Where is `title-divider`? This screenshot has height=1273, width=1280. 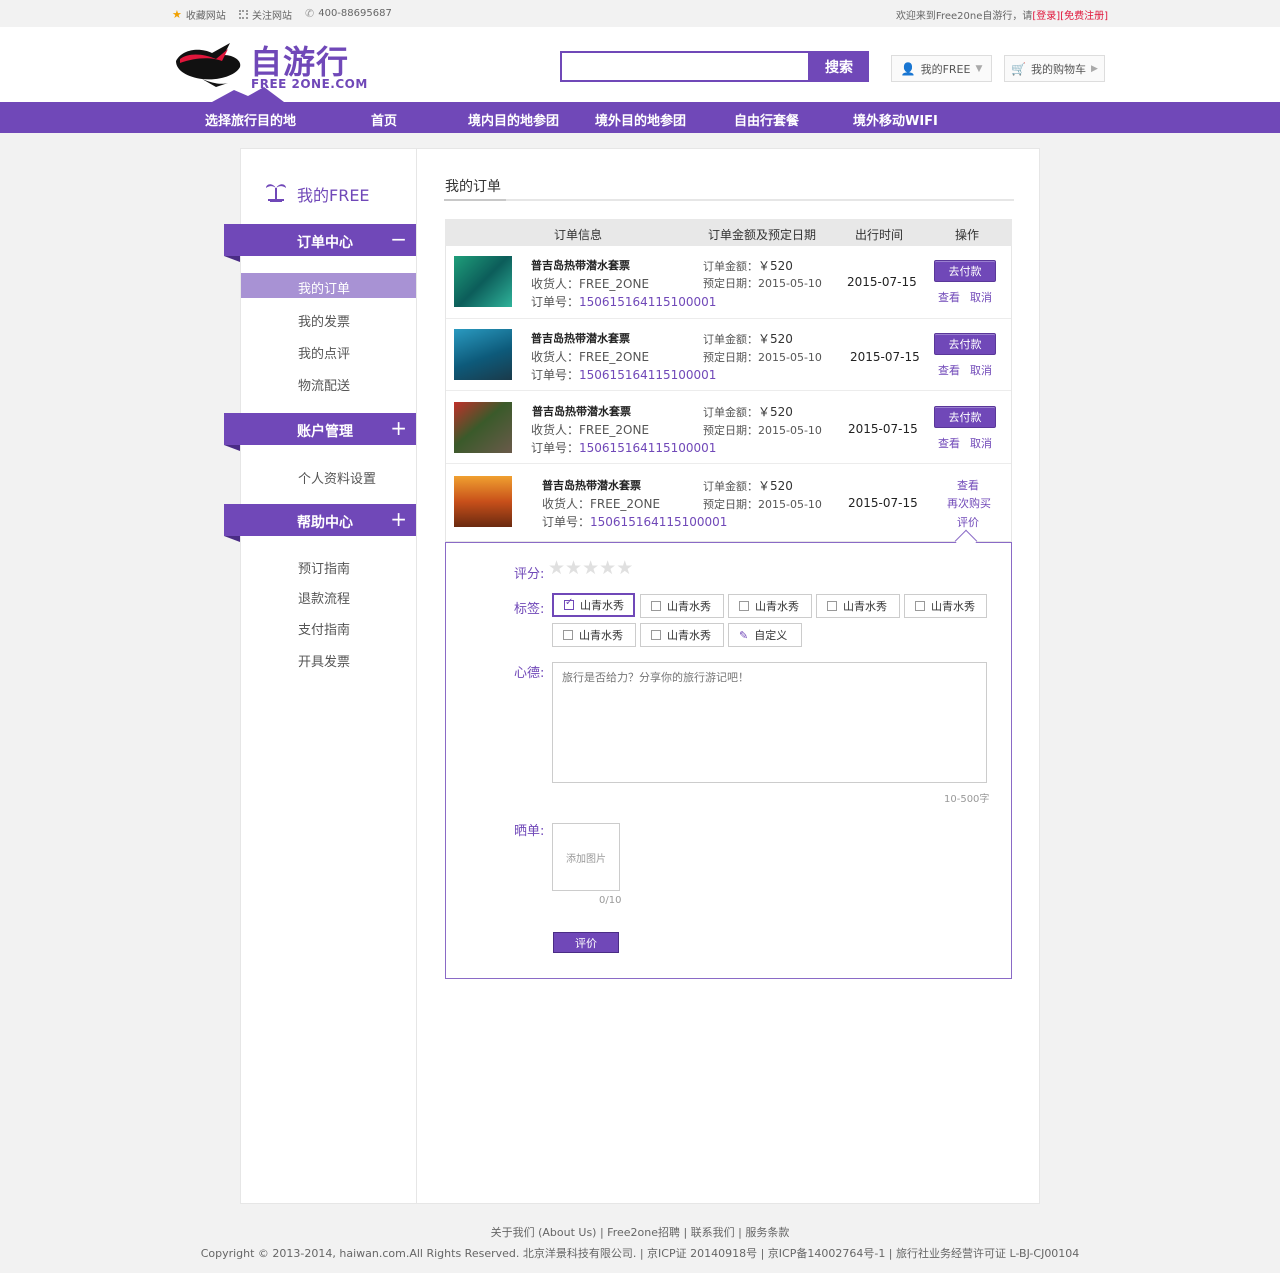
title-divider is located at coordinates (729, 200).